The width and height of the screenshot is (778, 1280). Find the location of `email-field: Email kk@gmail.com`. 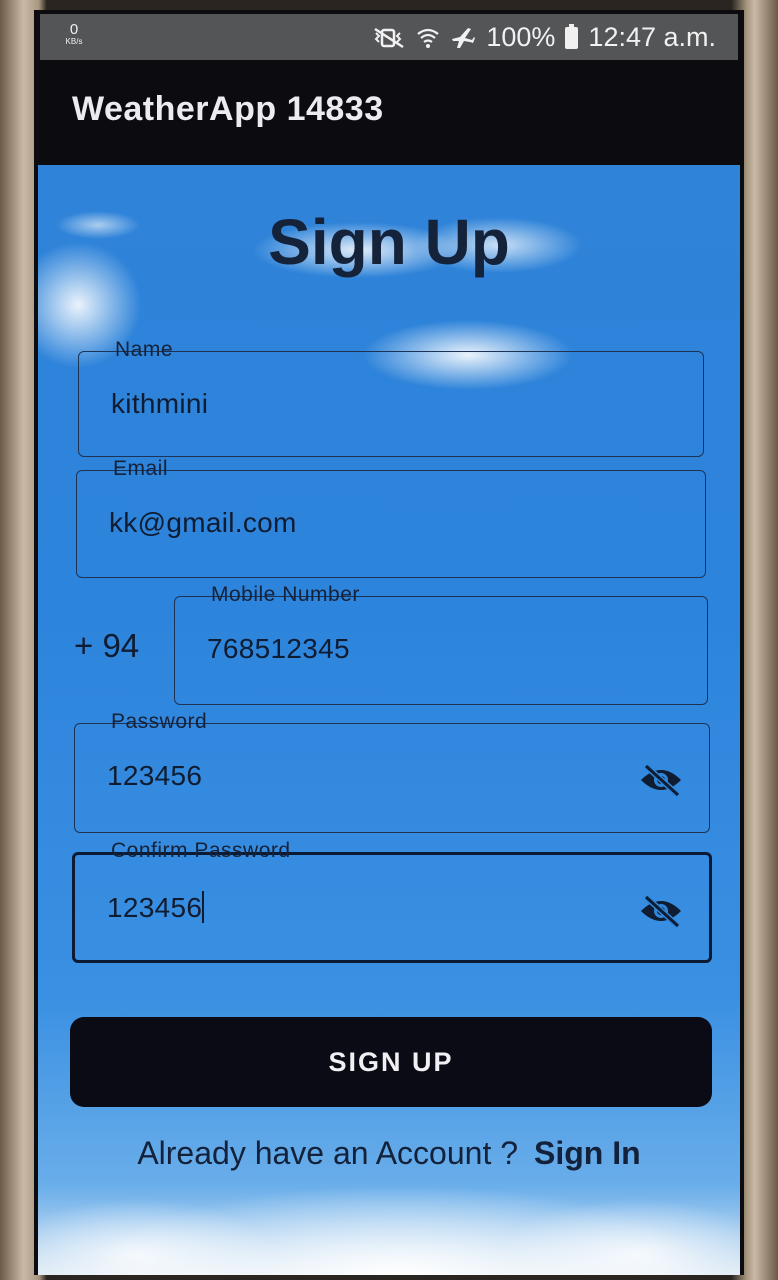

email-field: Email kk@gmail.com is located at coordinates (391, 517).